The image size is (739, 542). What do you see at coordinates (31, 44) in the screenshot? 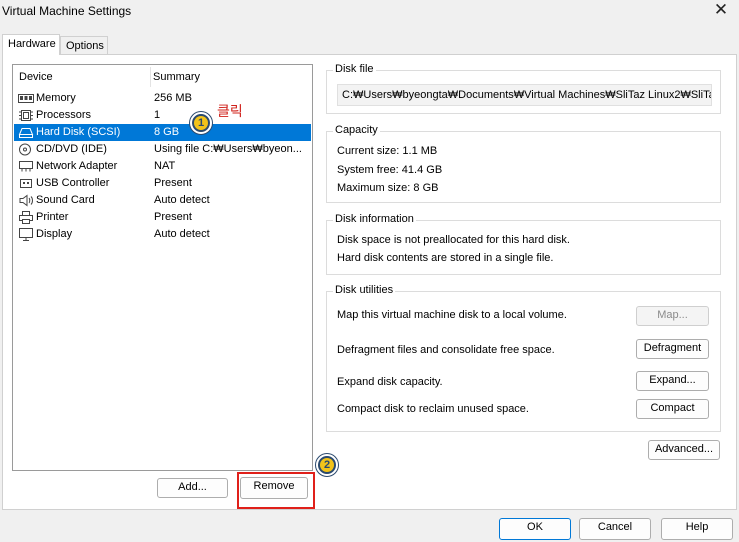
I see `tab-hardware: Hardware` at bounding box center [31, 44].